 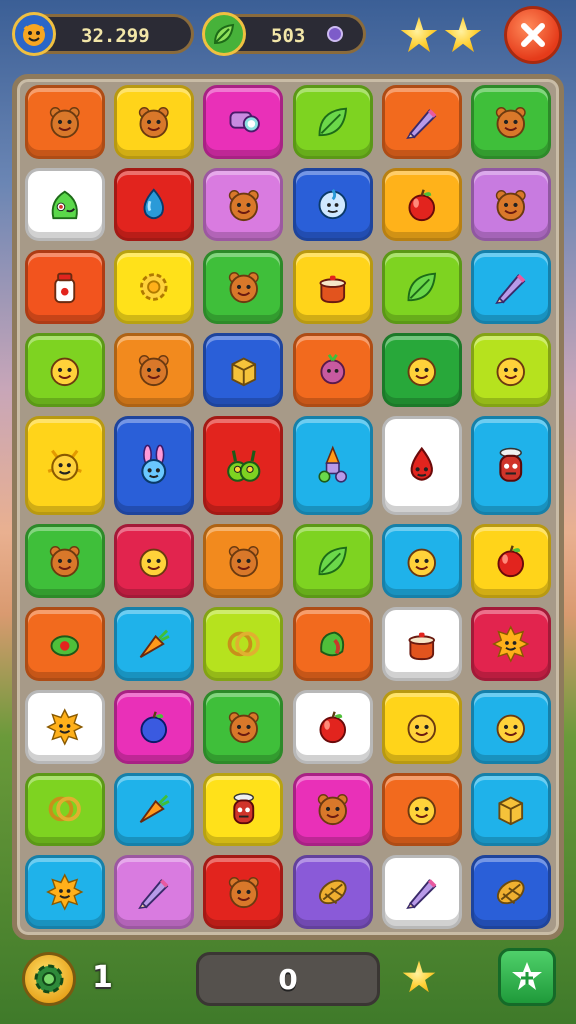 What do you see at coordinates (34, 34) in the screenshot?
I see `player-avatar-icon` at bounding box center [34, 34].